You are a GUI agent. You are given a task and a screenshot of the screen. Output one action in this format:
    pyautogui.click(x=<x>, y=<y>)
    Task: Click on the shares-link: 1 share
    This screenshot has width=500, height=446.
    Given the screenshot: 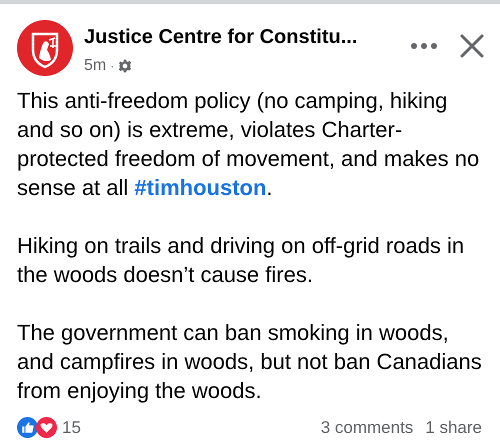 What is the action you would take?
    pyautogui.click(x=453, y=427)
    